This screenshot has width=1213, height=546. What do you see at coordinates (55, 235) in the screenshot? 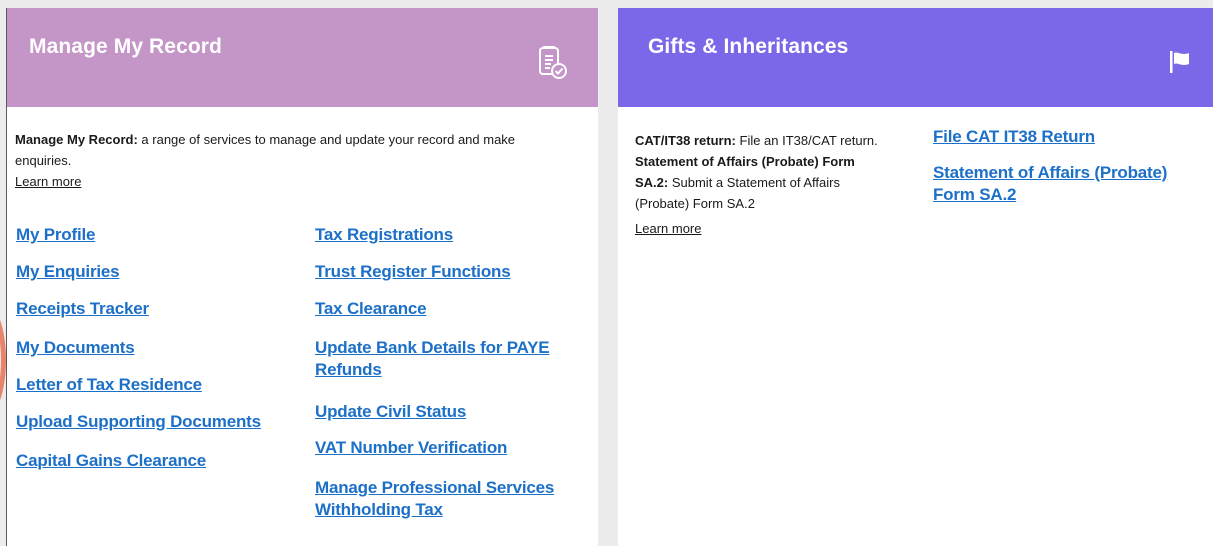
I see `link-my-profile: My Profile` at bounding box center [55, 235].